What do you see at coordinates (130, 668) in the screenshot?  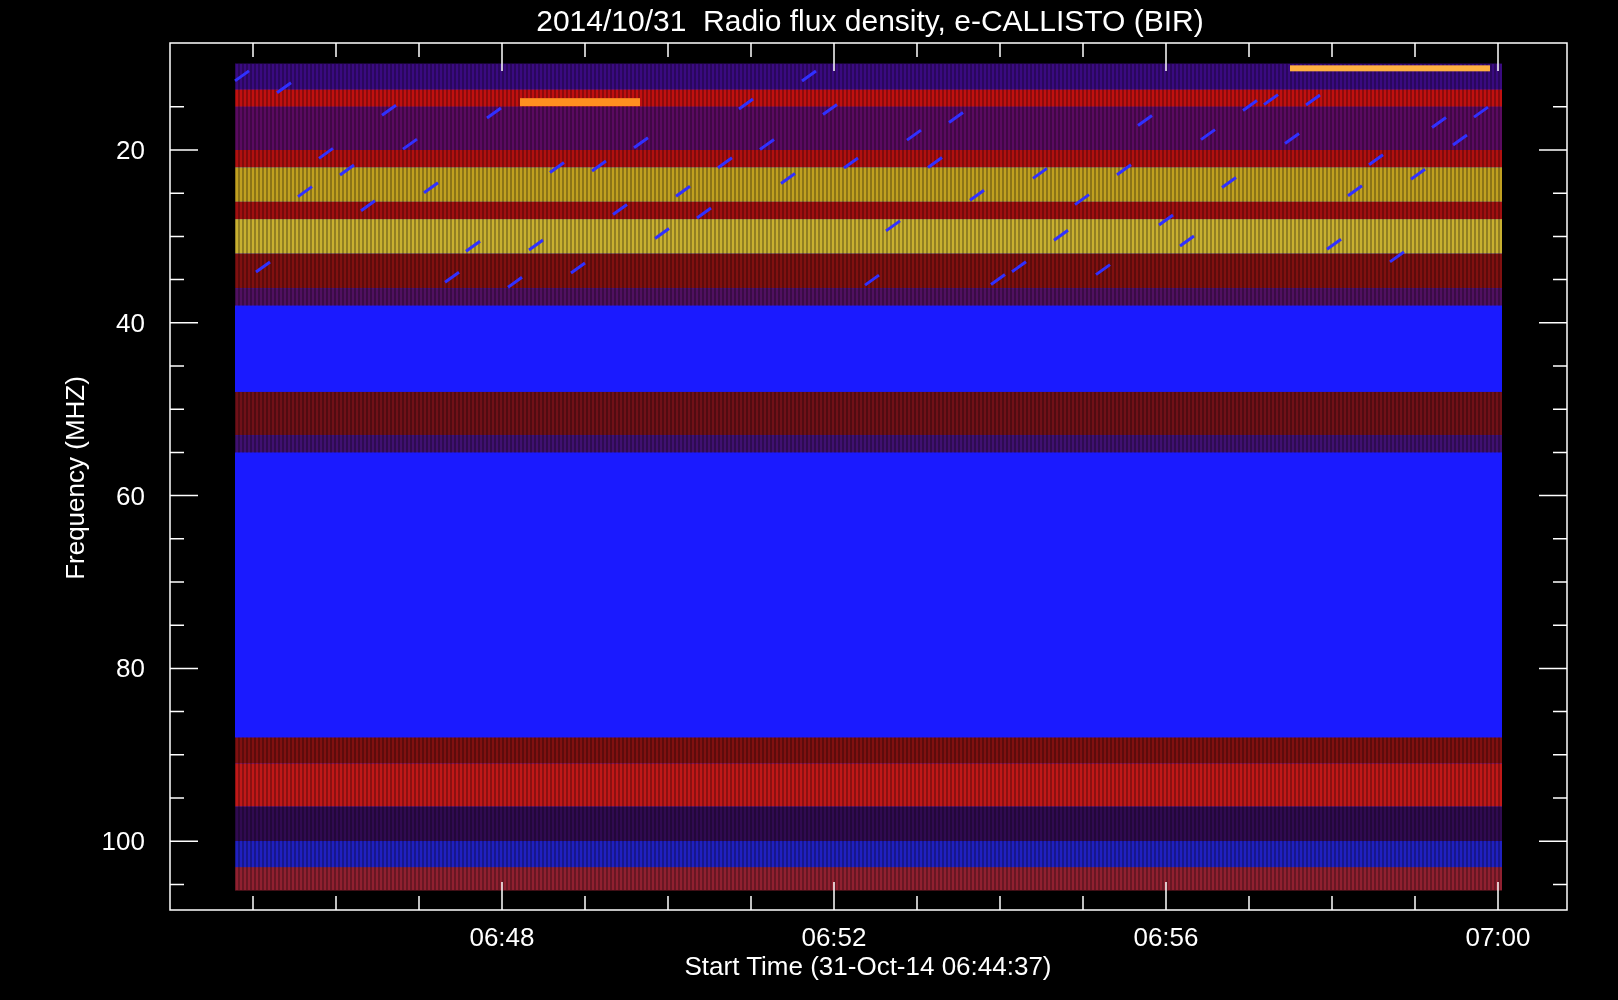 I see `y-tick-label: 80` at bounding box center [130, 668].